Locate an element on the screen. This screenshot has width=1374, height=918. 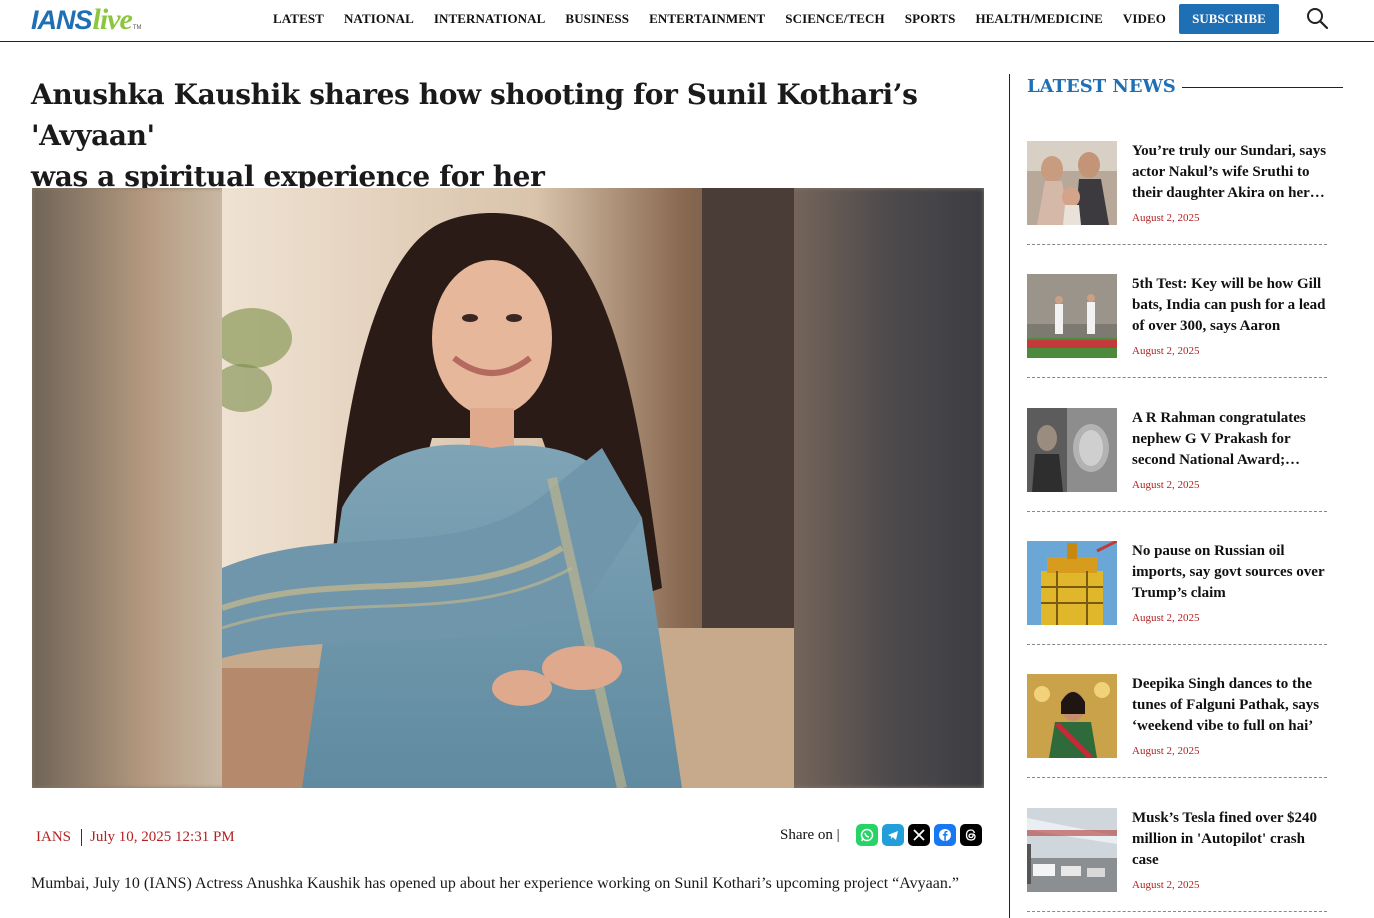
threads-icon is located at coordinates (970, 835).